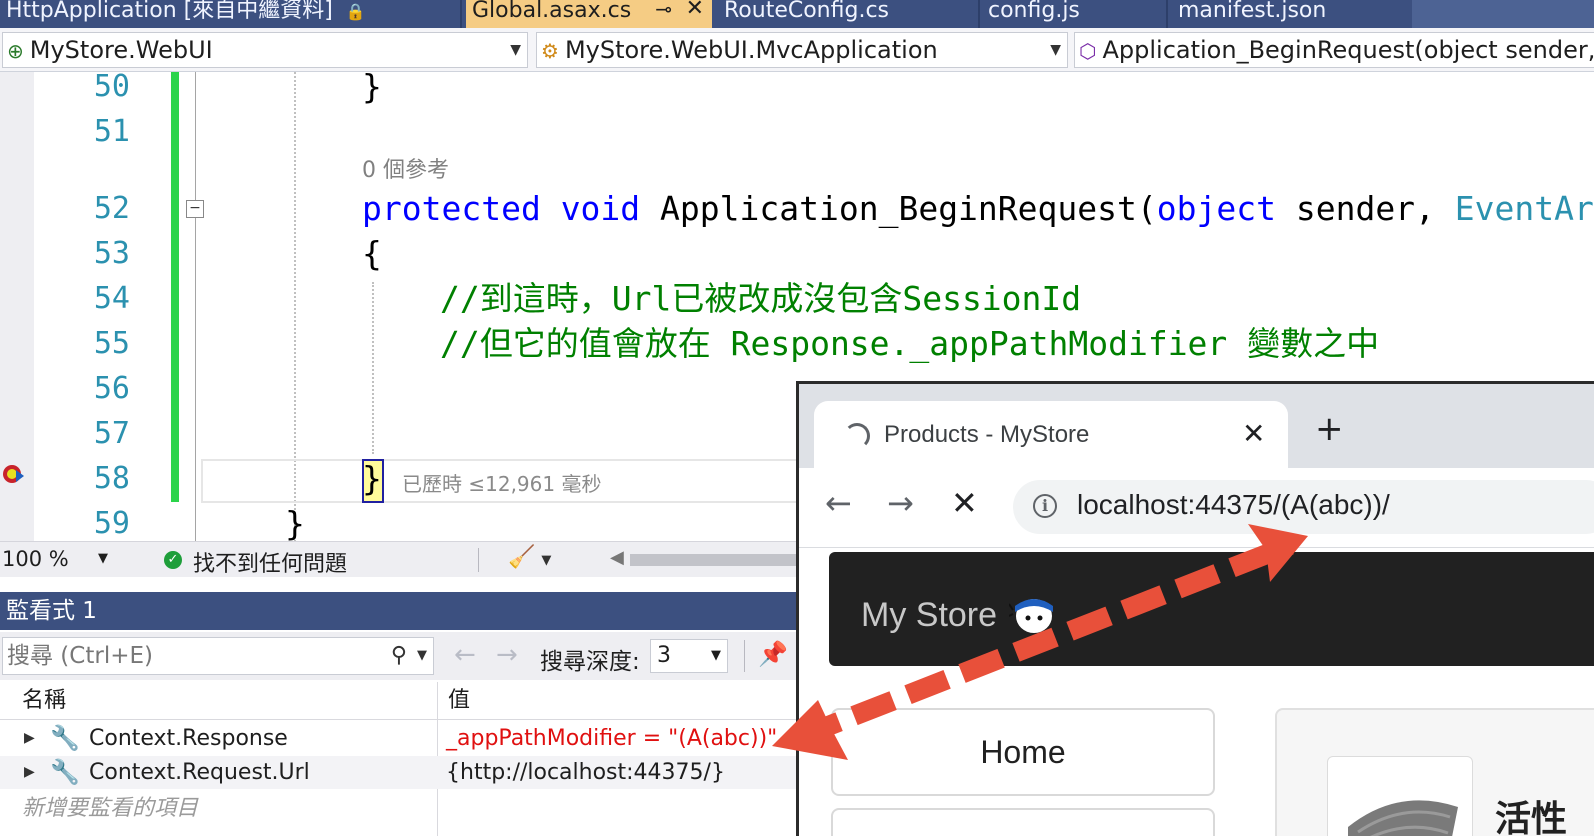  What do you see at coordinates (838, 503) in the screenshot?
I see `back-button: ←` at bounding box center [838, 503].